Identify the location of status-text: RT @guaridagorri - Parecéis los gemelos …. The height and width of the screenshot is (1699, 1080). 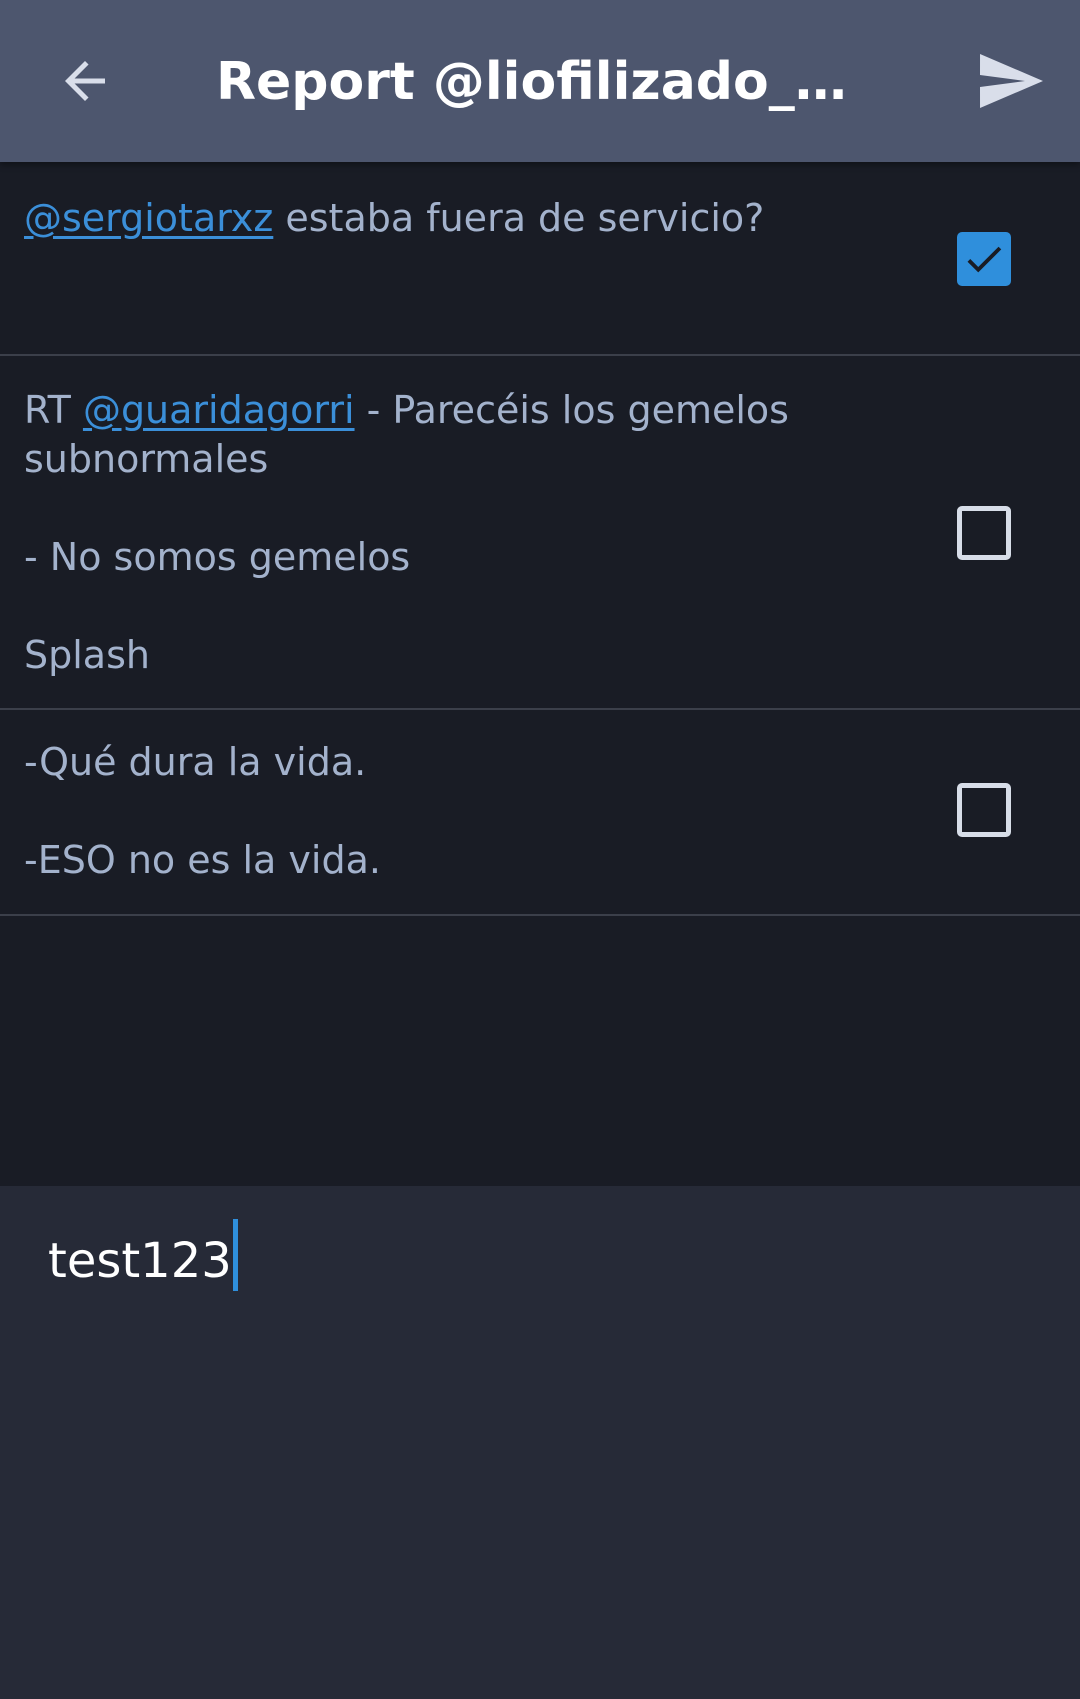
(464, 533).